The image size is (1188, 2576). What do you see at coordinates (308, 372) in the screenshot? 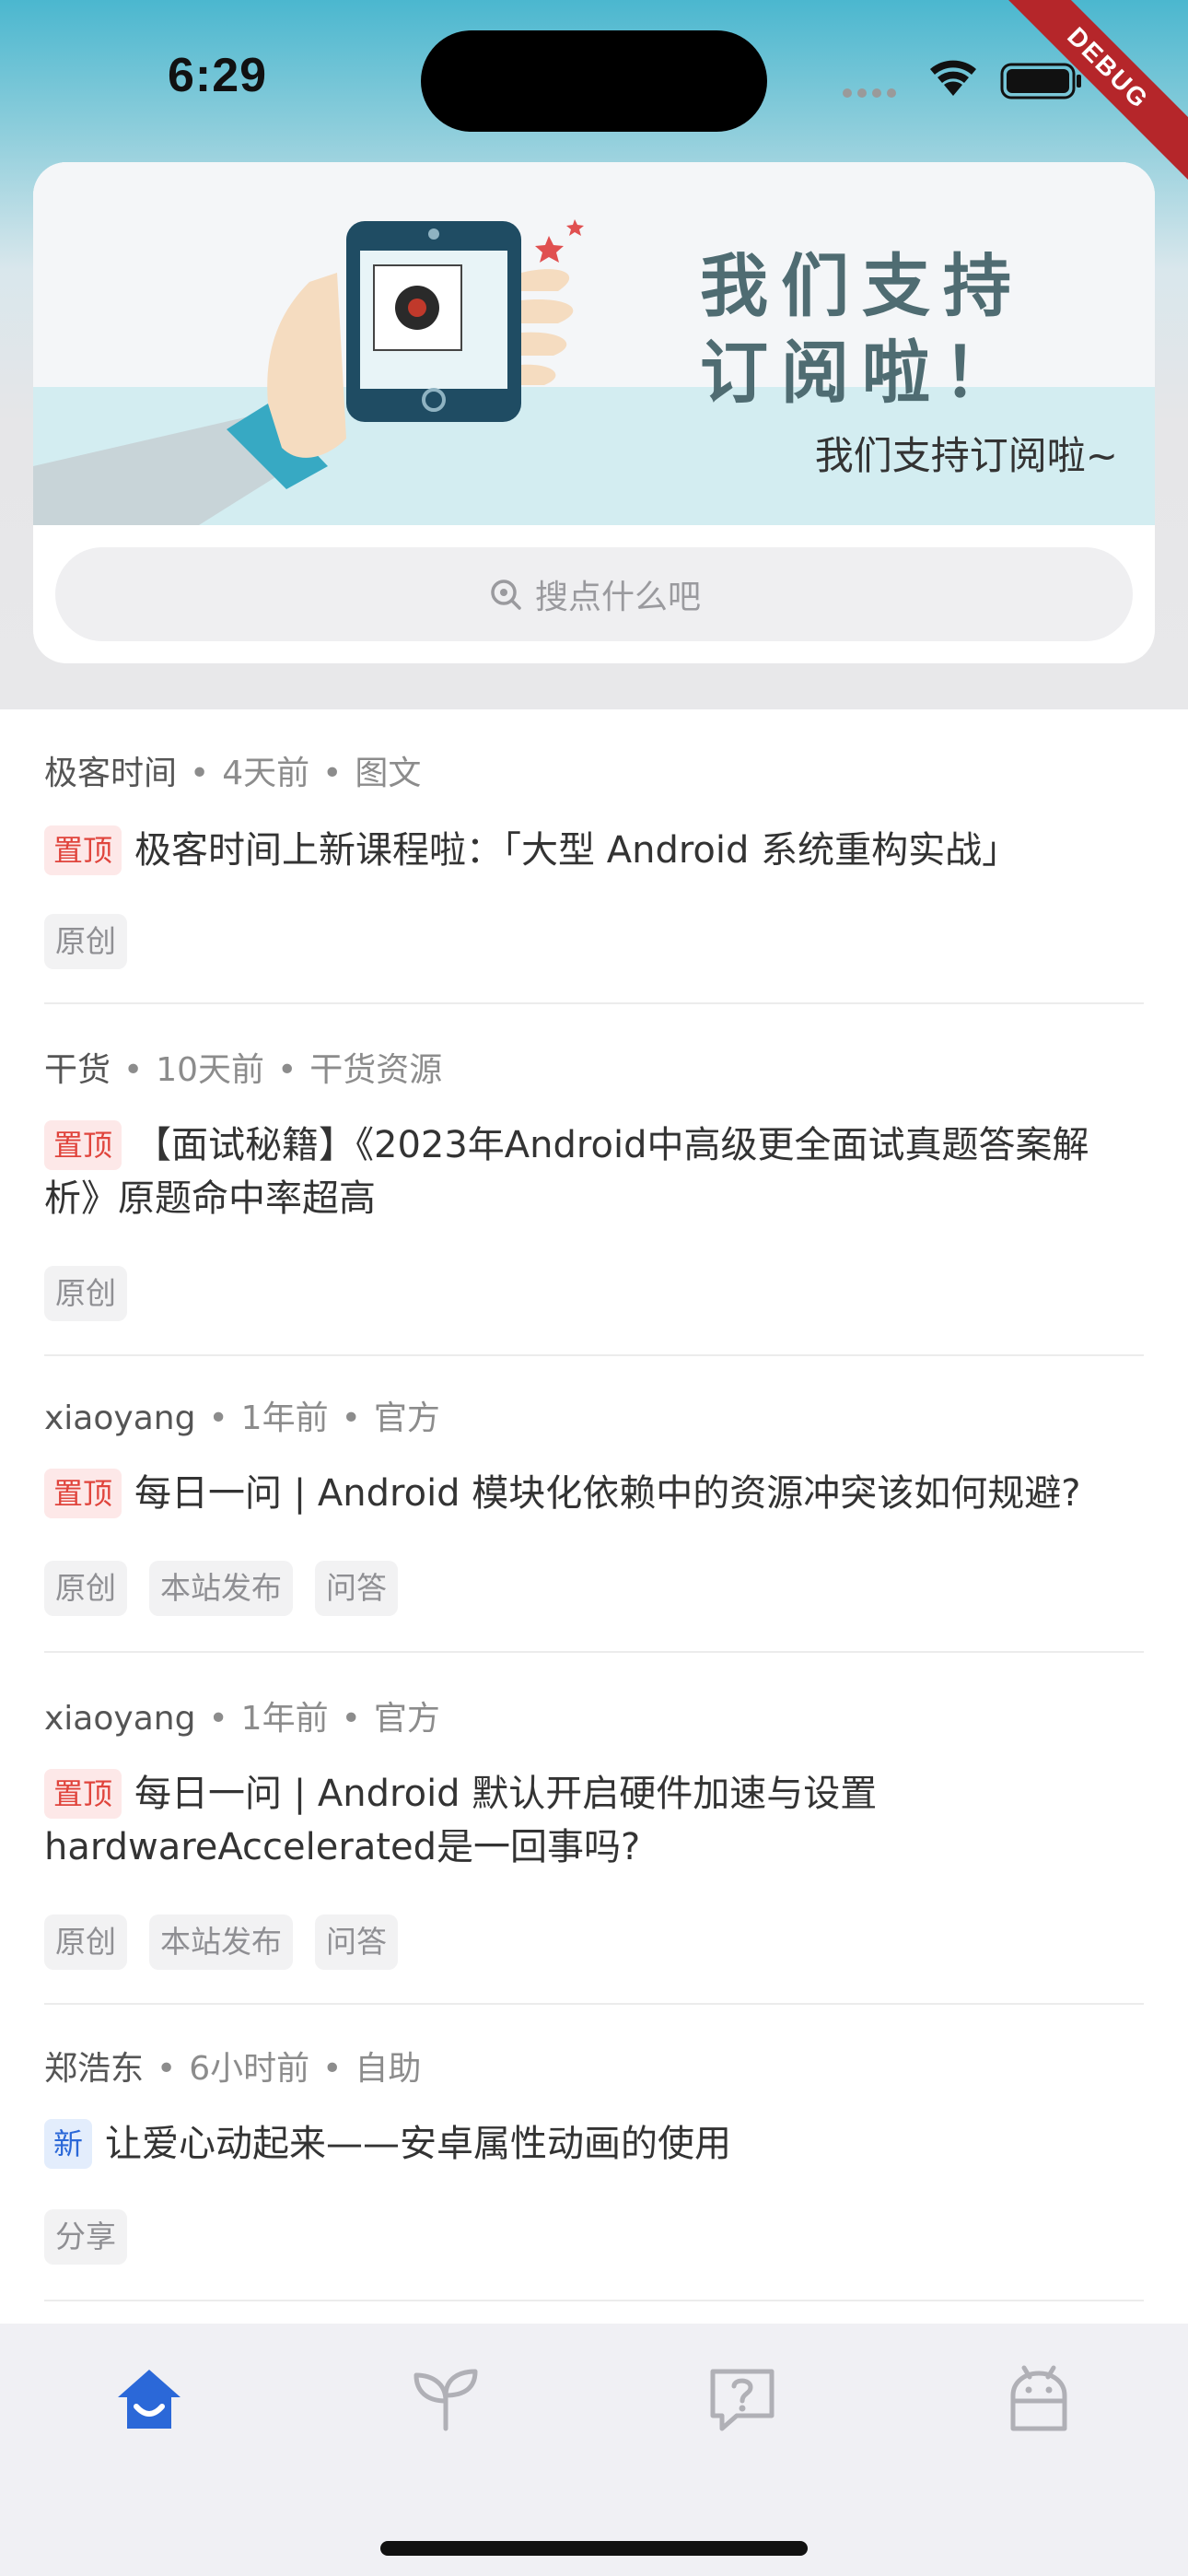
I see `phone-in-hand-illustration` at bounding box center [308, 372].